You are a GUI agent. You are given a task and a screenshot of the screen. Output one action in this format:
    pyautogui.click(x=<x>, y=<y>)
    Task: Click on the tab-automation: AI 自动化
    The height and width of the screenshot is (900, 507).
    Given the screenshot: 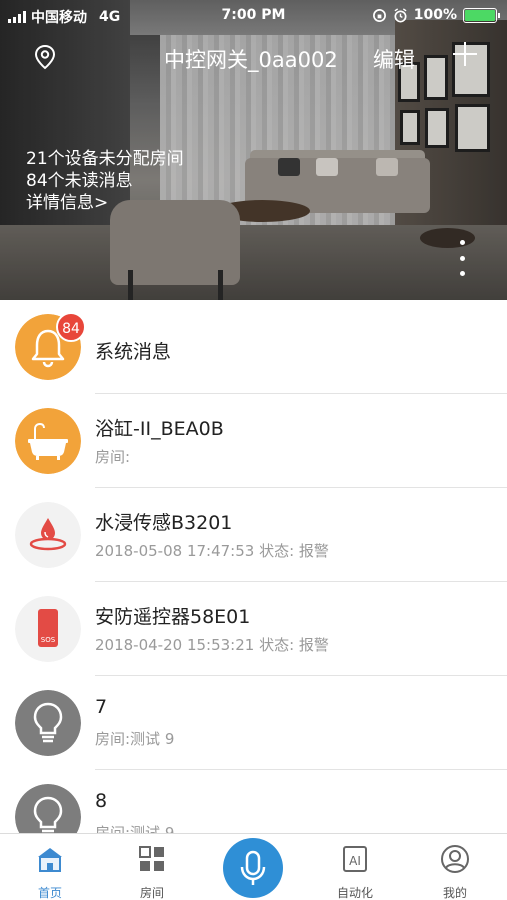 What is the action you would take?
    pyautogui.click(x=355, y=867)
    